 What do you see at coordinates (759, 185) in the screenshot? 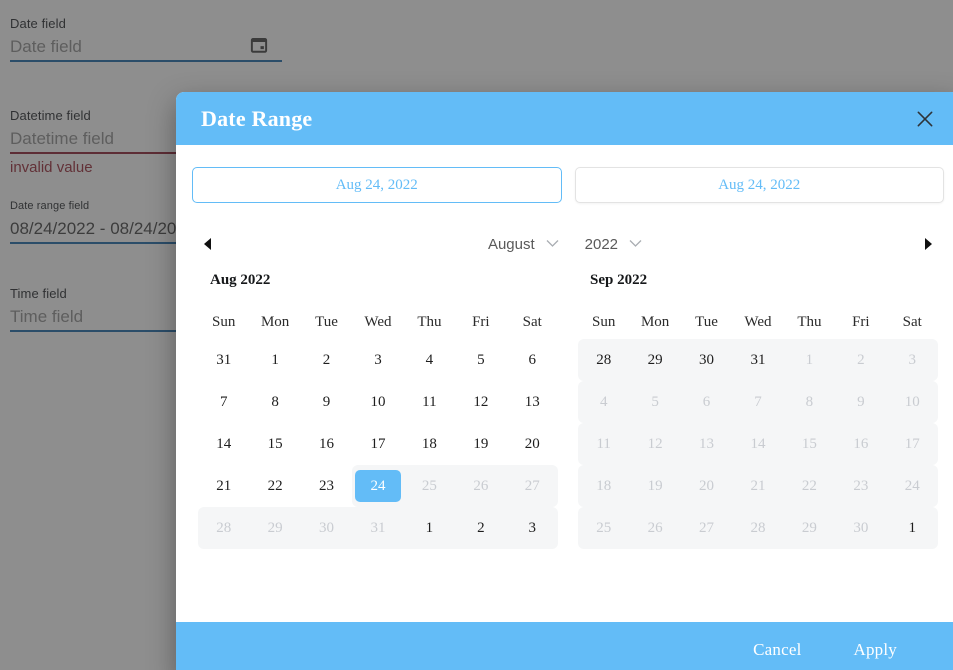
I see `range-tab-end: Aug 24, 2022` at bounding box center [759, 185].